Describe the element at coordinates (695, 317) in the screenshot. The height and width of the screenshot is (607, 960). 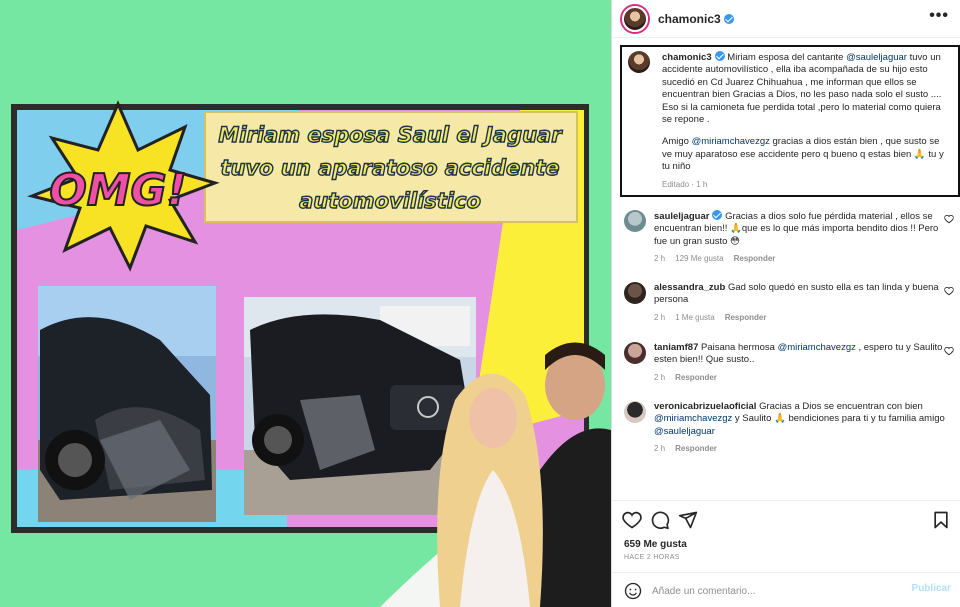
I see `comment-likes: 1 Me gusta` at that location.